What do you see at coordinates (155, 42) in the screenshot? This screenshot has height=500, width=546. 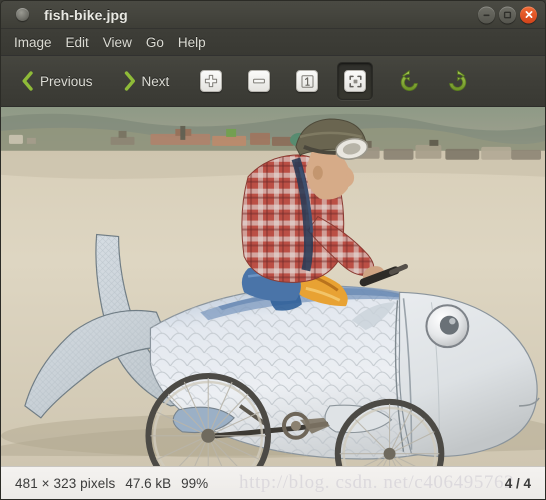 I see `menu-item-go: Go` at bounding box center [155, 42].